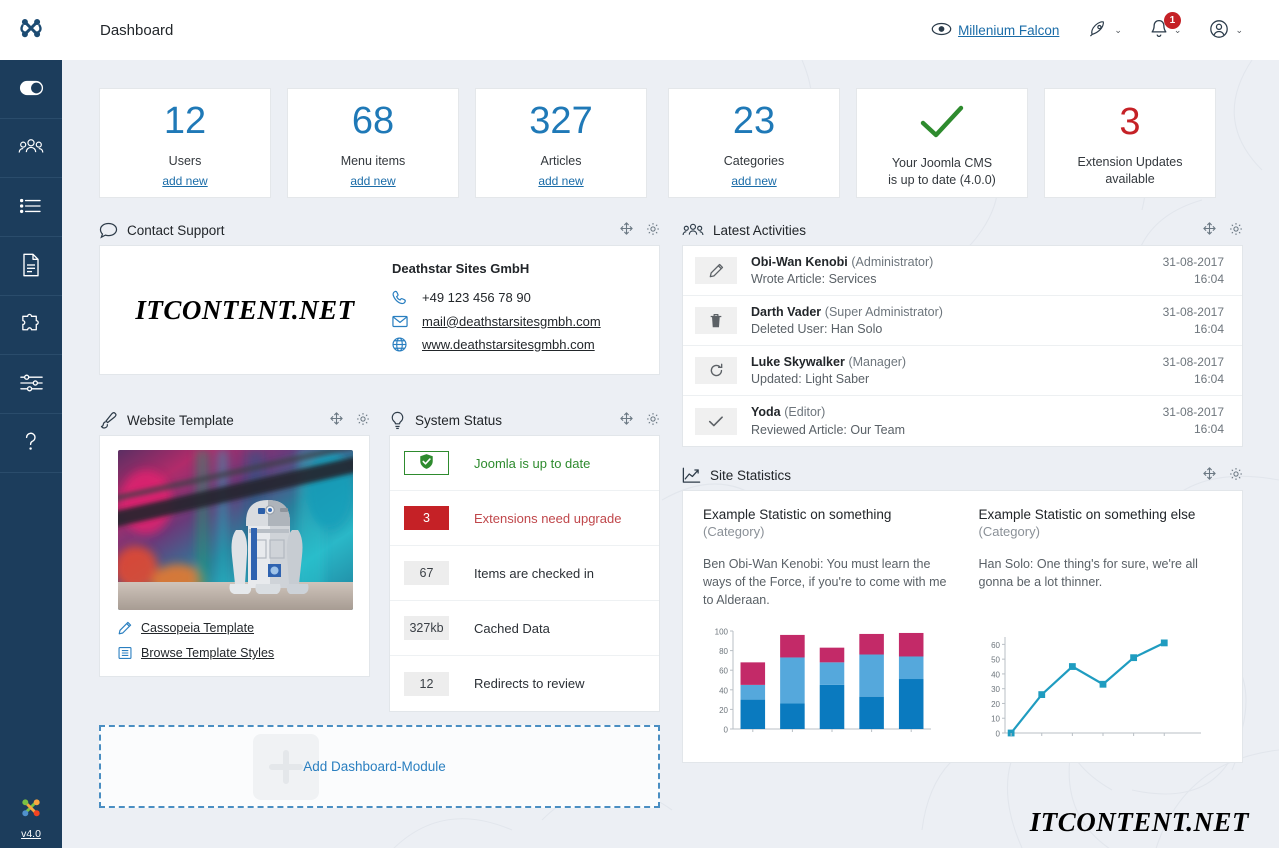 The height and width of the screenshot is (848, 1279). Describe the element at coordinates (1009, 531) in the screenshot. I see `chart-subtitle: (Category)` at that location.